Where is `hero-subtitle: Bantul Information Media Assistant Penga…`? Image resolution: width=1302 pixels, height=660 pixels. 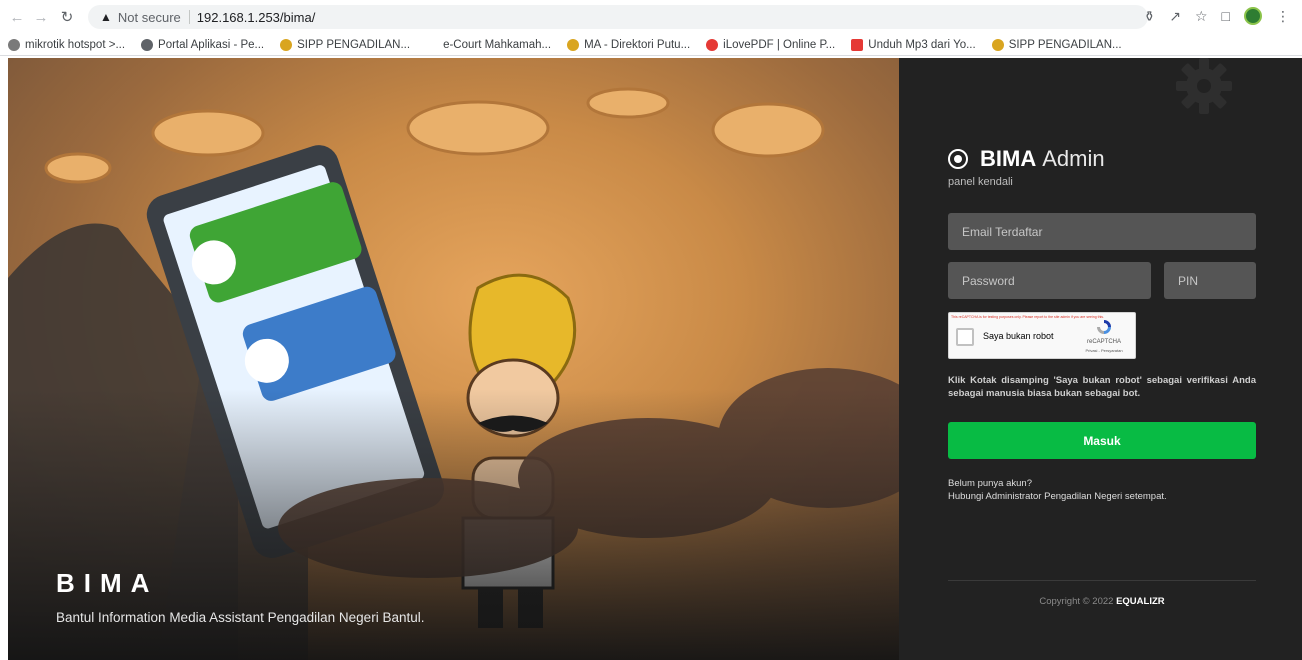
hero-subtitle: Bantul Information Media Assistant Penga… is located at coordinates (240, 617).